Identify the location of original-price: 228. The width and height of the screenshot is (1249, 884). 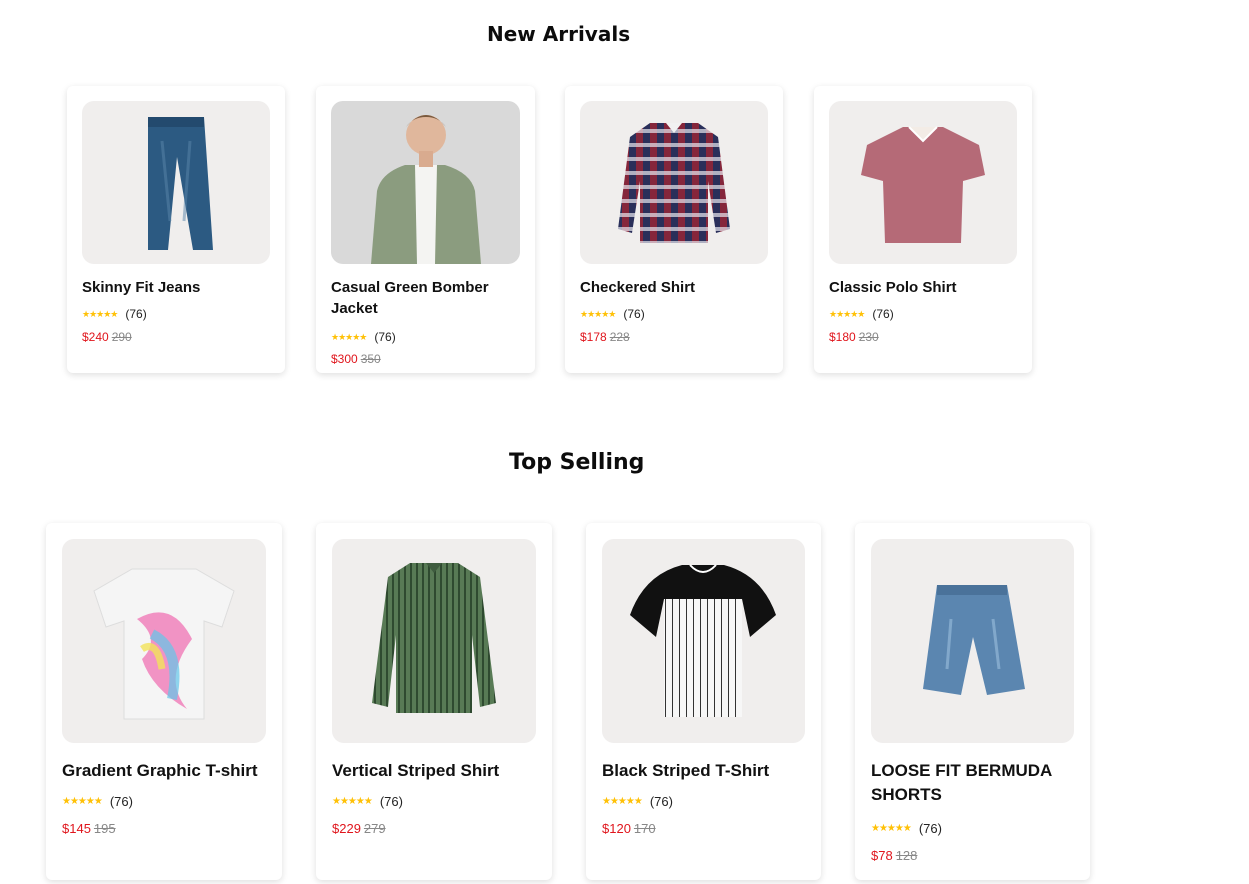
(619, 337).